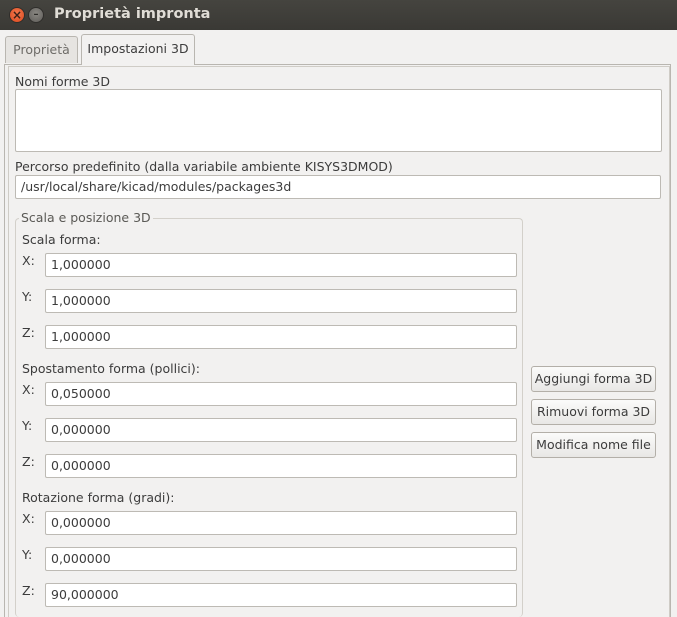 This screenshot has height=617, width=677. Describe the element at coordinates (41, 49) in the screenshot. I see `tab-properties: Proprietà` at that location.